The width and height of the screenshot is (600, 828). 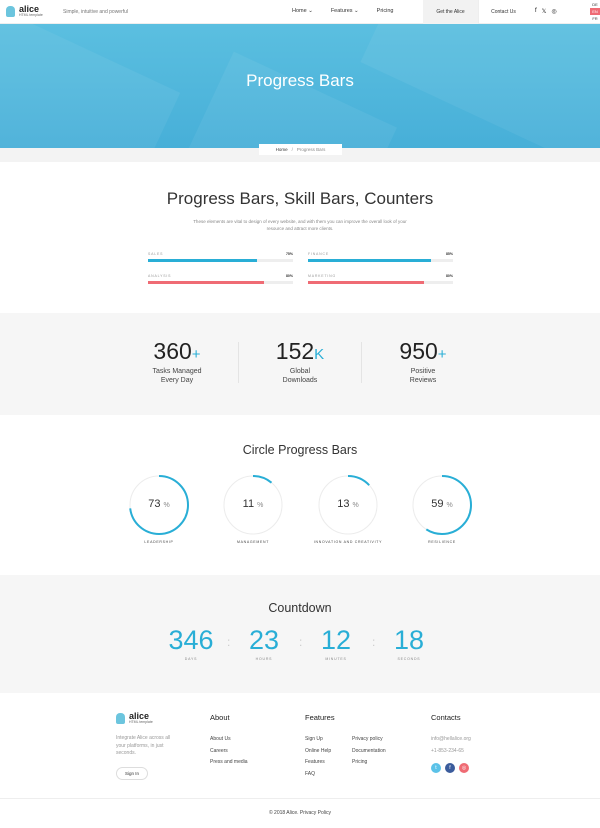 What do you see at coordinates (248, 504) in the screenshot?
I see `circle-number: 11` at bounding box center [248, 504].